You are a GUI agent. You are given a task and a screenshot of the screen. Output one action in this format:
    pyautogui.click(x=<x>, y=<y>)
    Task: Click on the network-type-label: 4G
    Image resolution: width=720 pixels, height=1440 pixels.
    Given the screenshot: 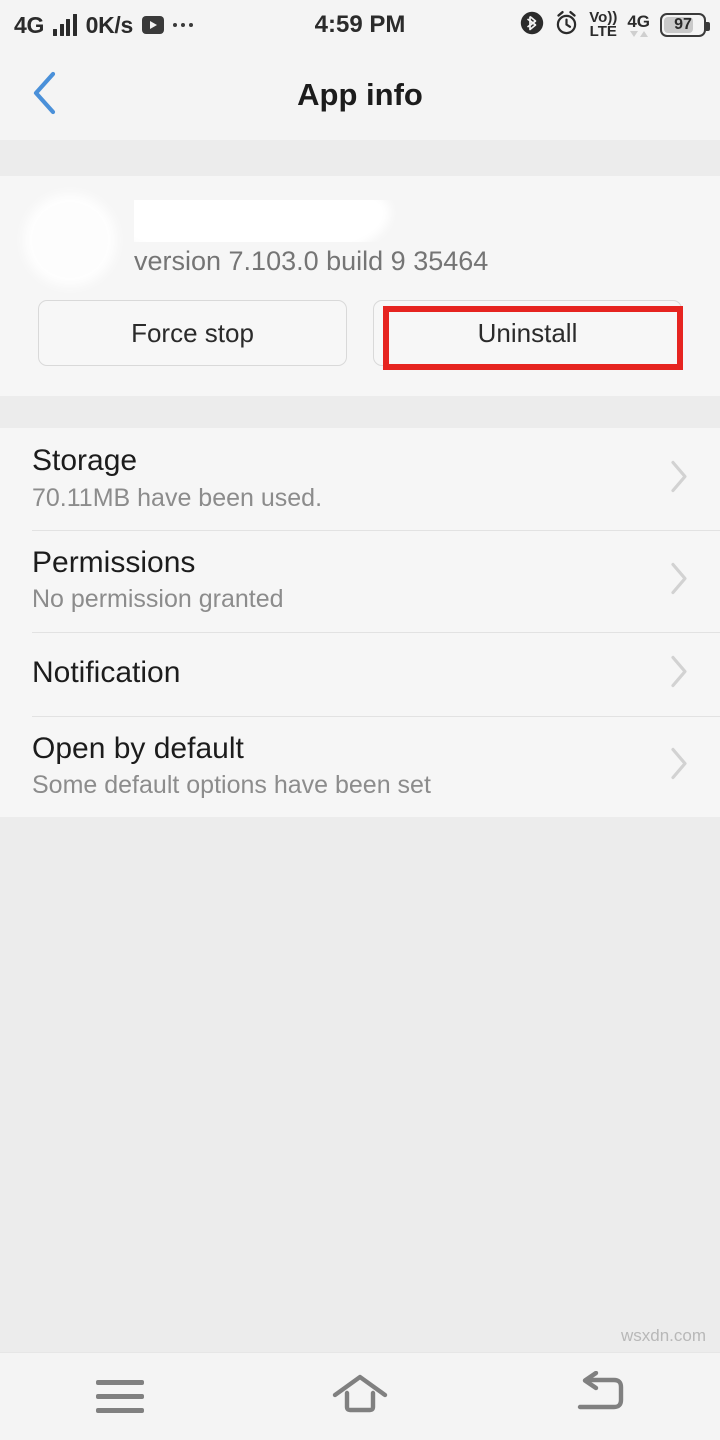 What is the action you would take?
    pyautogui.click(x=29, y=24)
    